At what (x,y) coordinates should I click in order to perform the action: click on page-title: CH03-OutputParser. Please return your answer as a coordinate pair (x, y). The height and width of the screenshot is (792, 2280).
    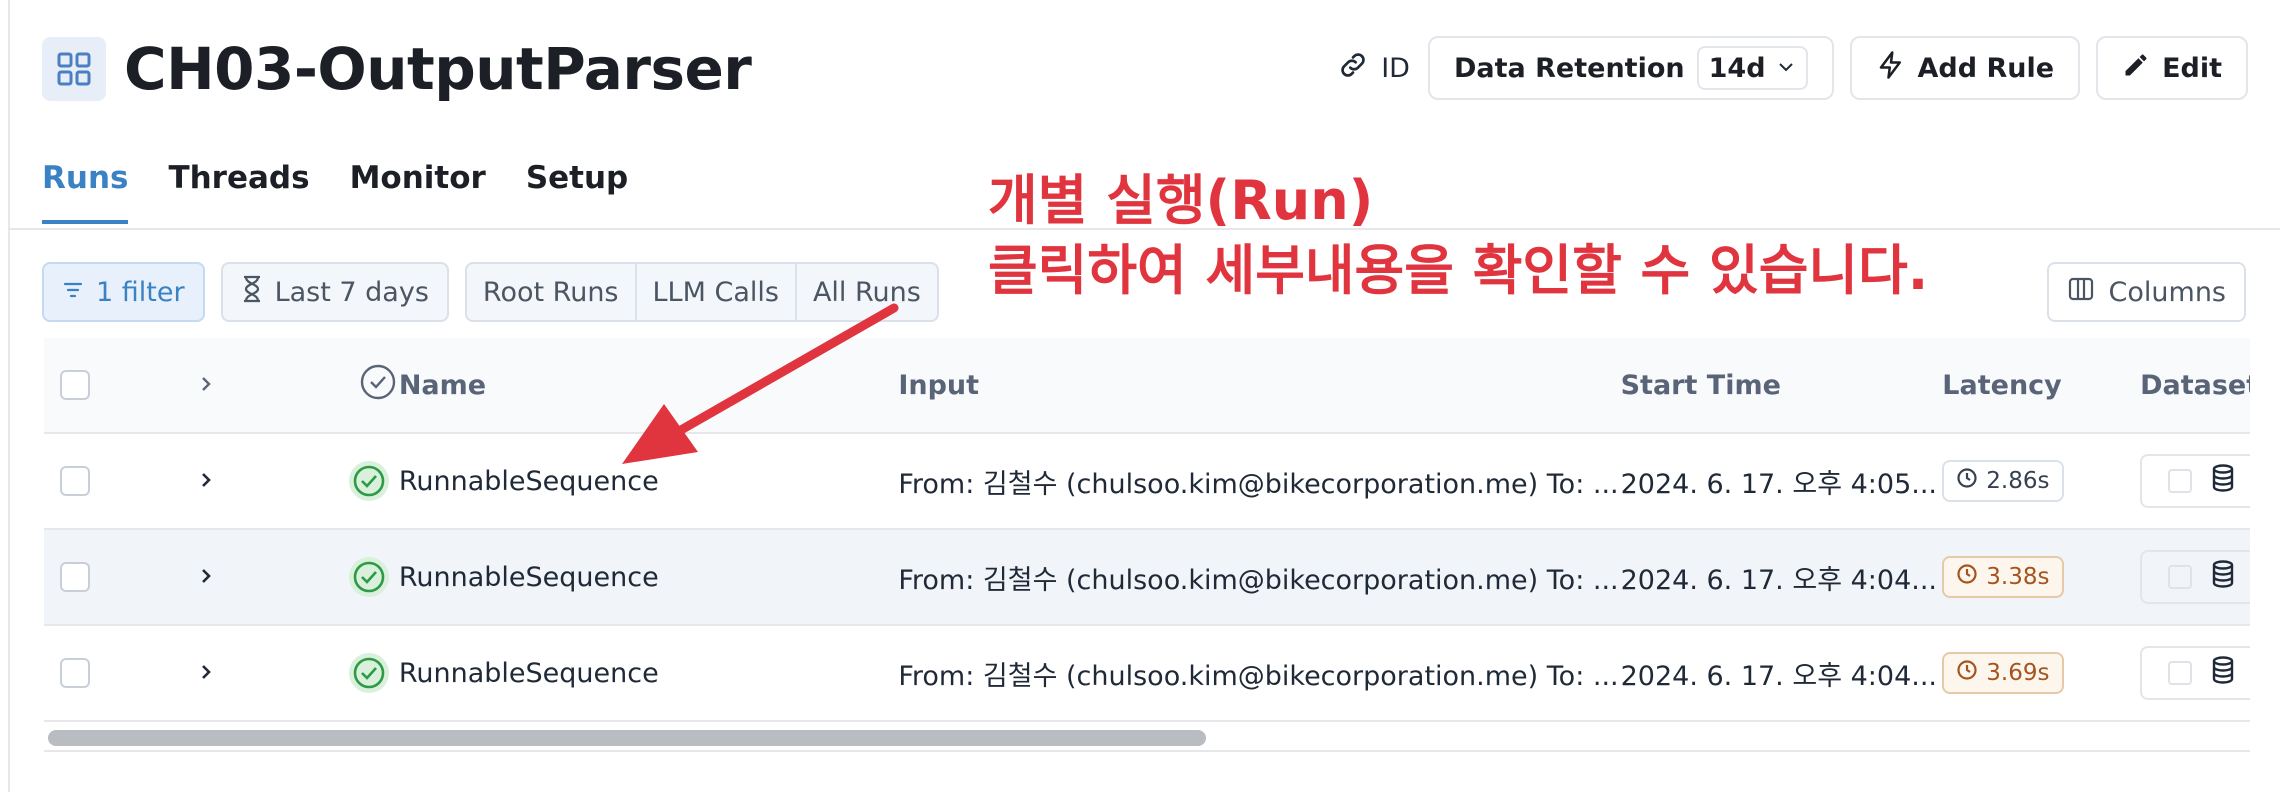
    Looking at the image, I should click on (438, 69).